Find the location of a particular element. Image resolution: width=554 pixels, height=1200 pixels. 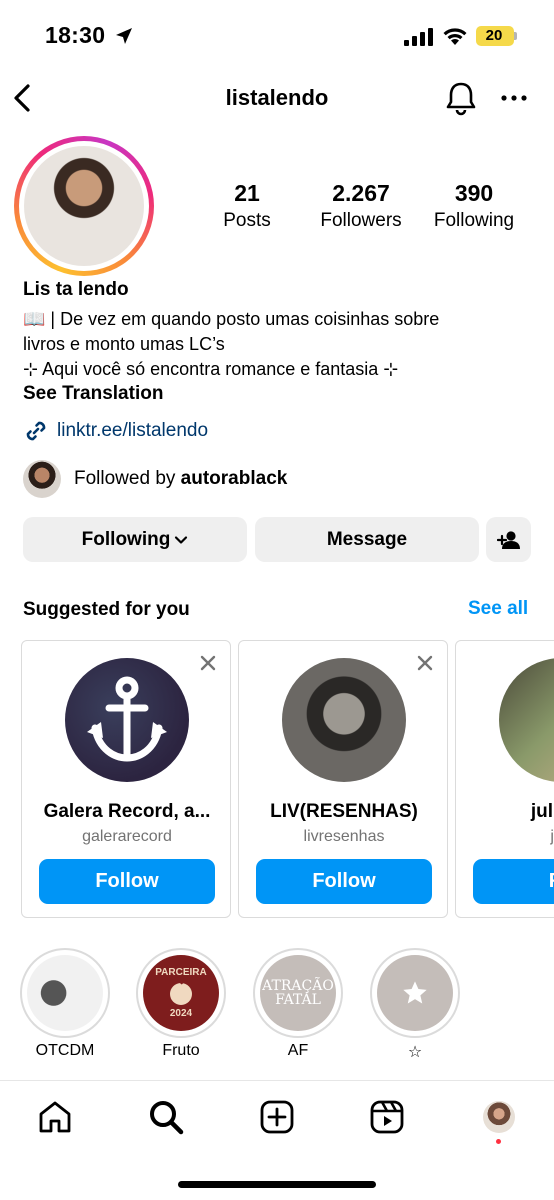

followed-by-username: autorablack is located at coordinates (234, 478).